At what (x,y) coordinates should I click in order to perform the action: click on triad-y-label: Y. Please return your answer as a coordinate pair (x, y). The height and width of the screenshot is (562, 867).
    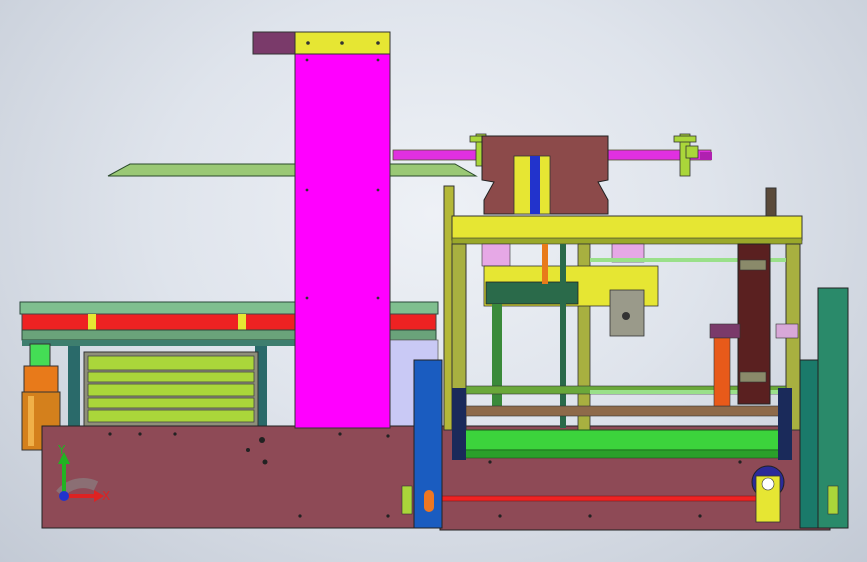
    Looking at the image, I should click on (61, 450).